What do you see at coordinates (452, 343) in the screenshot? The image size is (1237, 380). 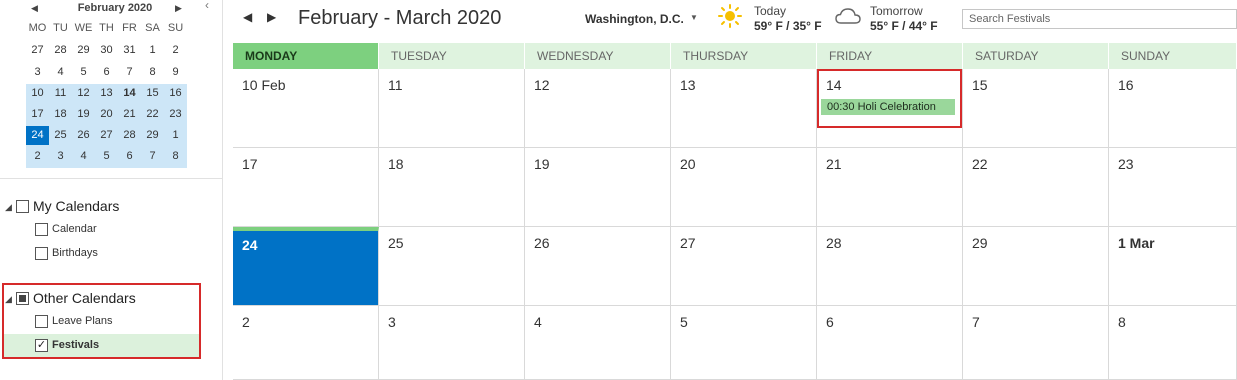 I see `day-cell: 3` at bounding box center [452, 343].